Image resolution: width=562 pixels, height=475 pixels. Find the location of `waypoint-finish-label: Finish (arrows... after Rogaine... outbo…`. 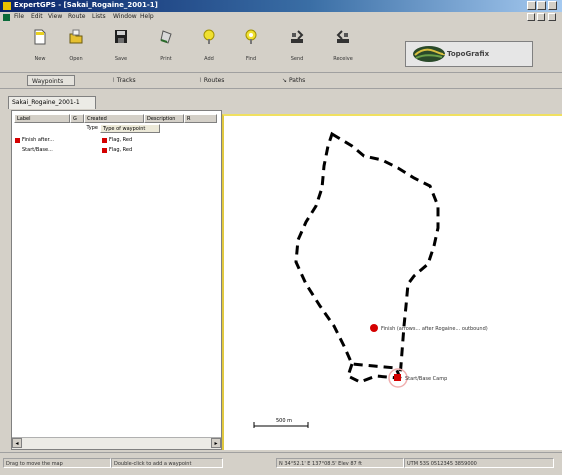

waypoint-finish-label: Finish (arrows... after Rogaine... outbo… is located at coordinates (434, 329).